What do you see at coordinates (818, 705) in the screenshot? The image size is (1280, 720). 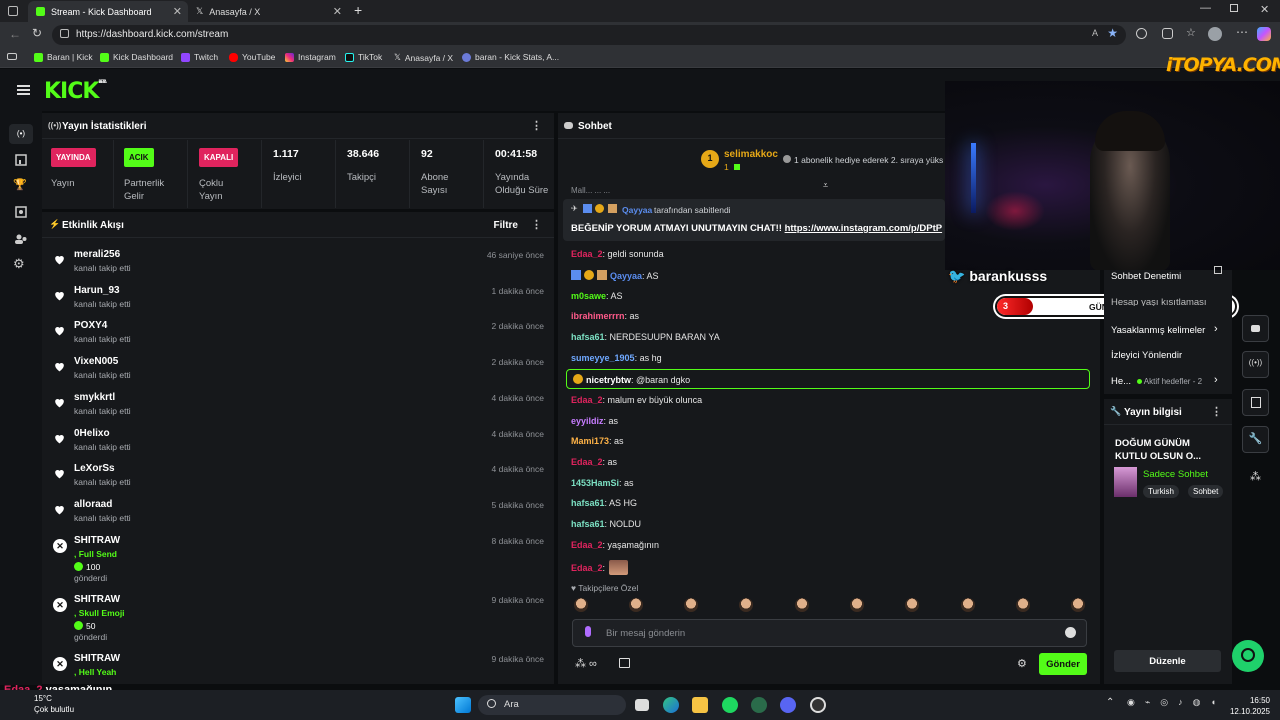 I see `obs-icon` at bounding box center [818, 705].